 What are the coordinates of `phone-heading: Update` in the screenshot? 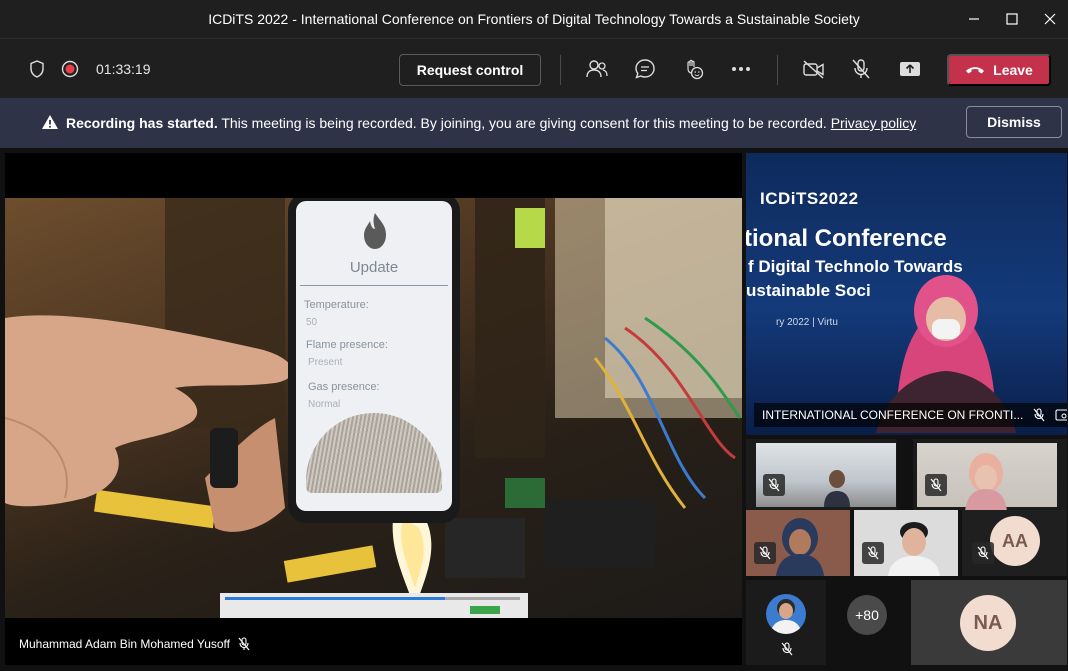 It's located at (374, 267).